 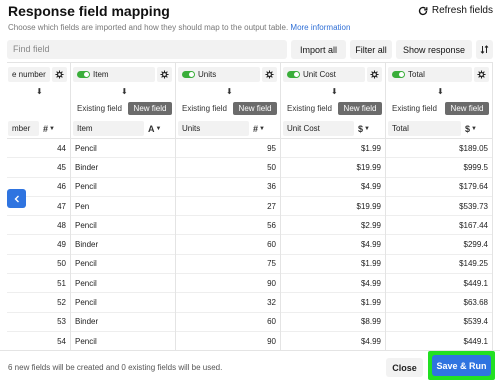 I want to click on dialog-title: Response field mapping, so click(x=89, y=11).